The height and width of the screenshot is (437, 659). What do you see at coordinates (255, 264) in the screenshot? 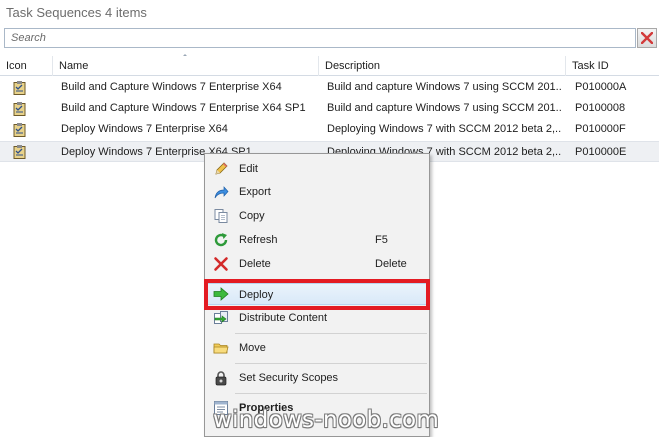
I see `menu-item-label: Delete` at bounding box center [255, 264].